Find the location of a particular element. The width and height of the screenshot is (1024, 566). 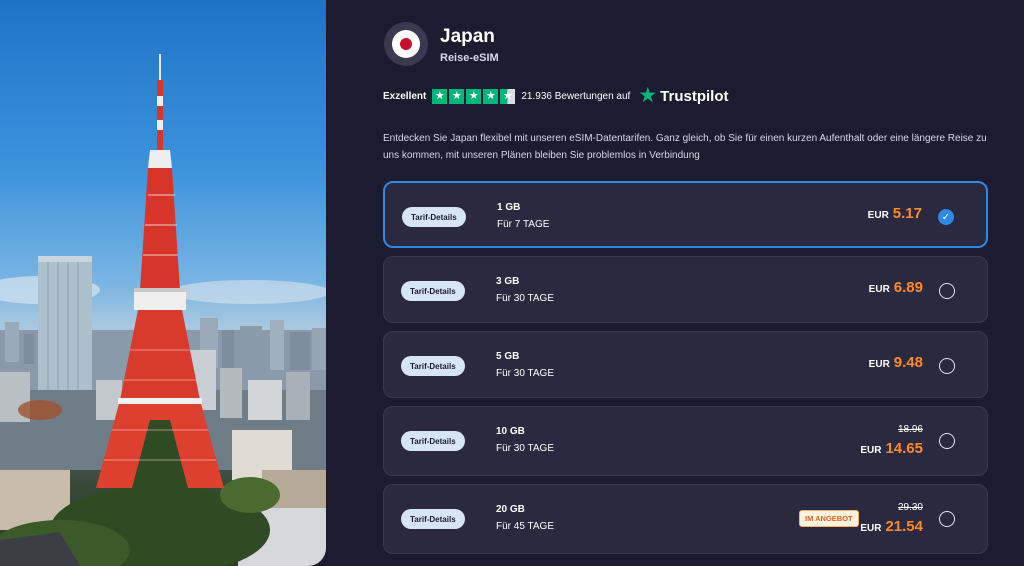

sale-badge: IM ANGEBOT is located at coordinates (829, 518).